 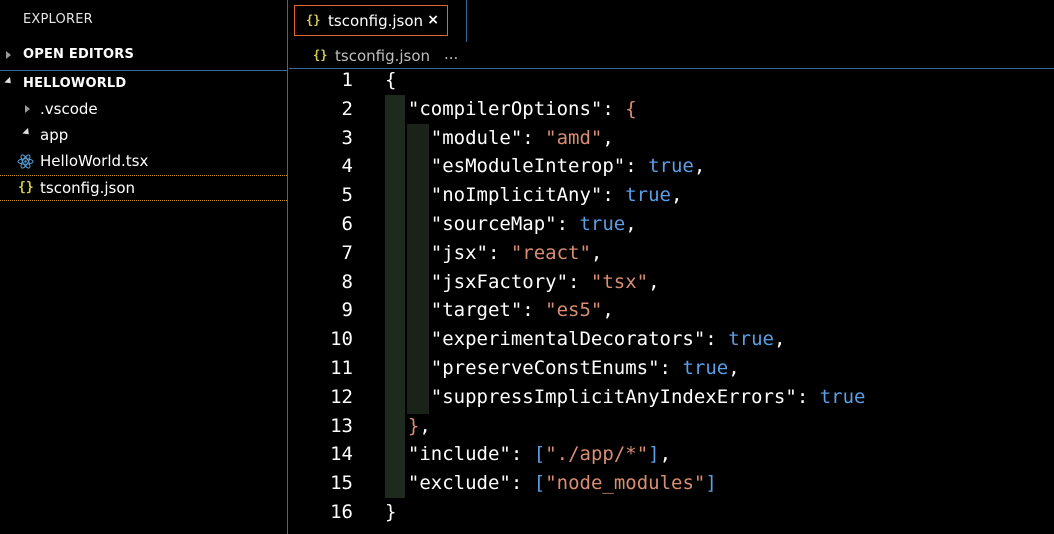 I want to click on code-token: "esModuleInterop", so click(x=505, y=166).